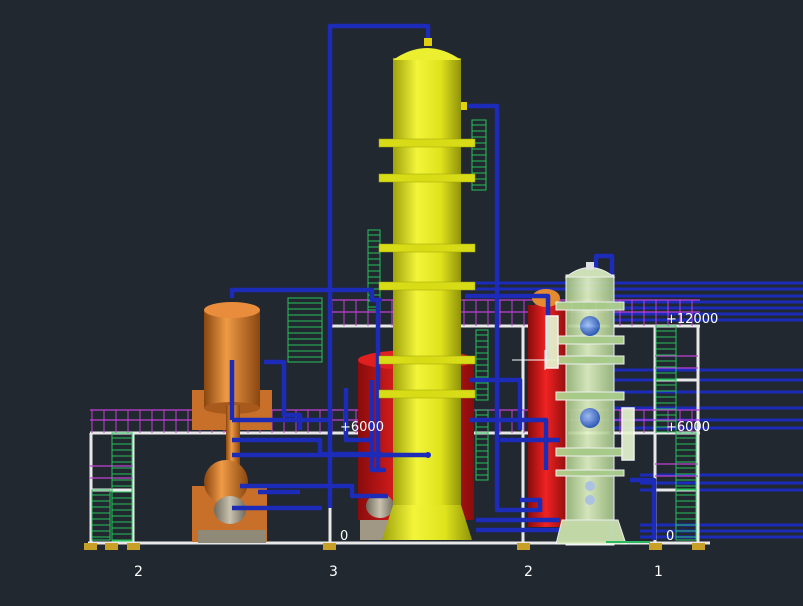  Describe the element at coordinates (670, 536) in the screenshot. I see `elevation-label-ground-right: 0` at that location.